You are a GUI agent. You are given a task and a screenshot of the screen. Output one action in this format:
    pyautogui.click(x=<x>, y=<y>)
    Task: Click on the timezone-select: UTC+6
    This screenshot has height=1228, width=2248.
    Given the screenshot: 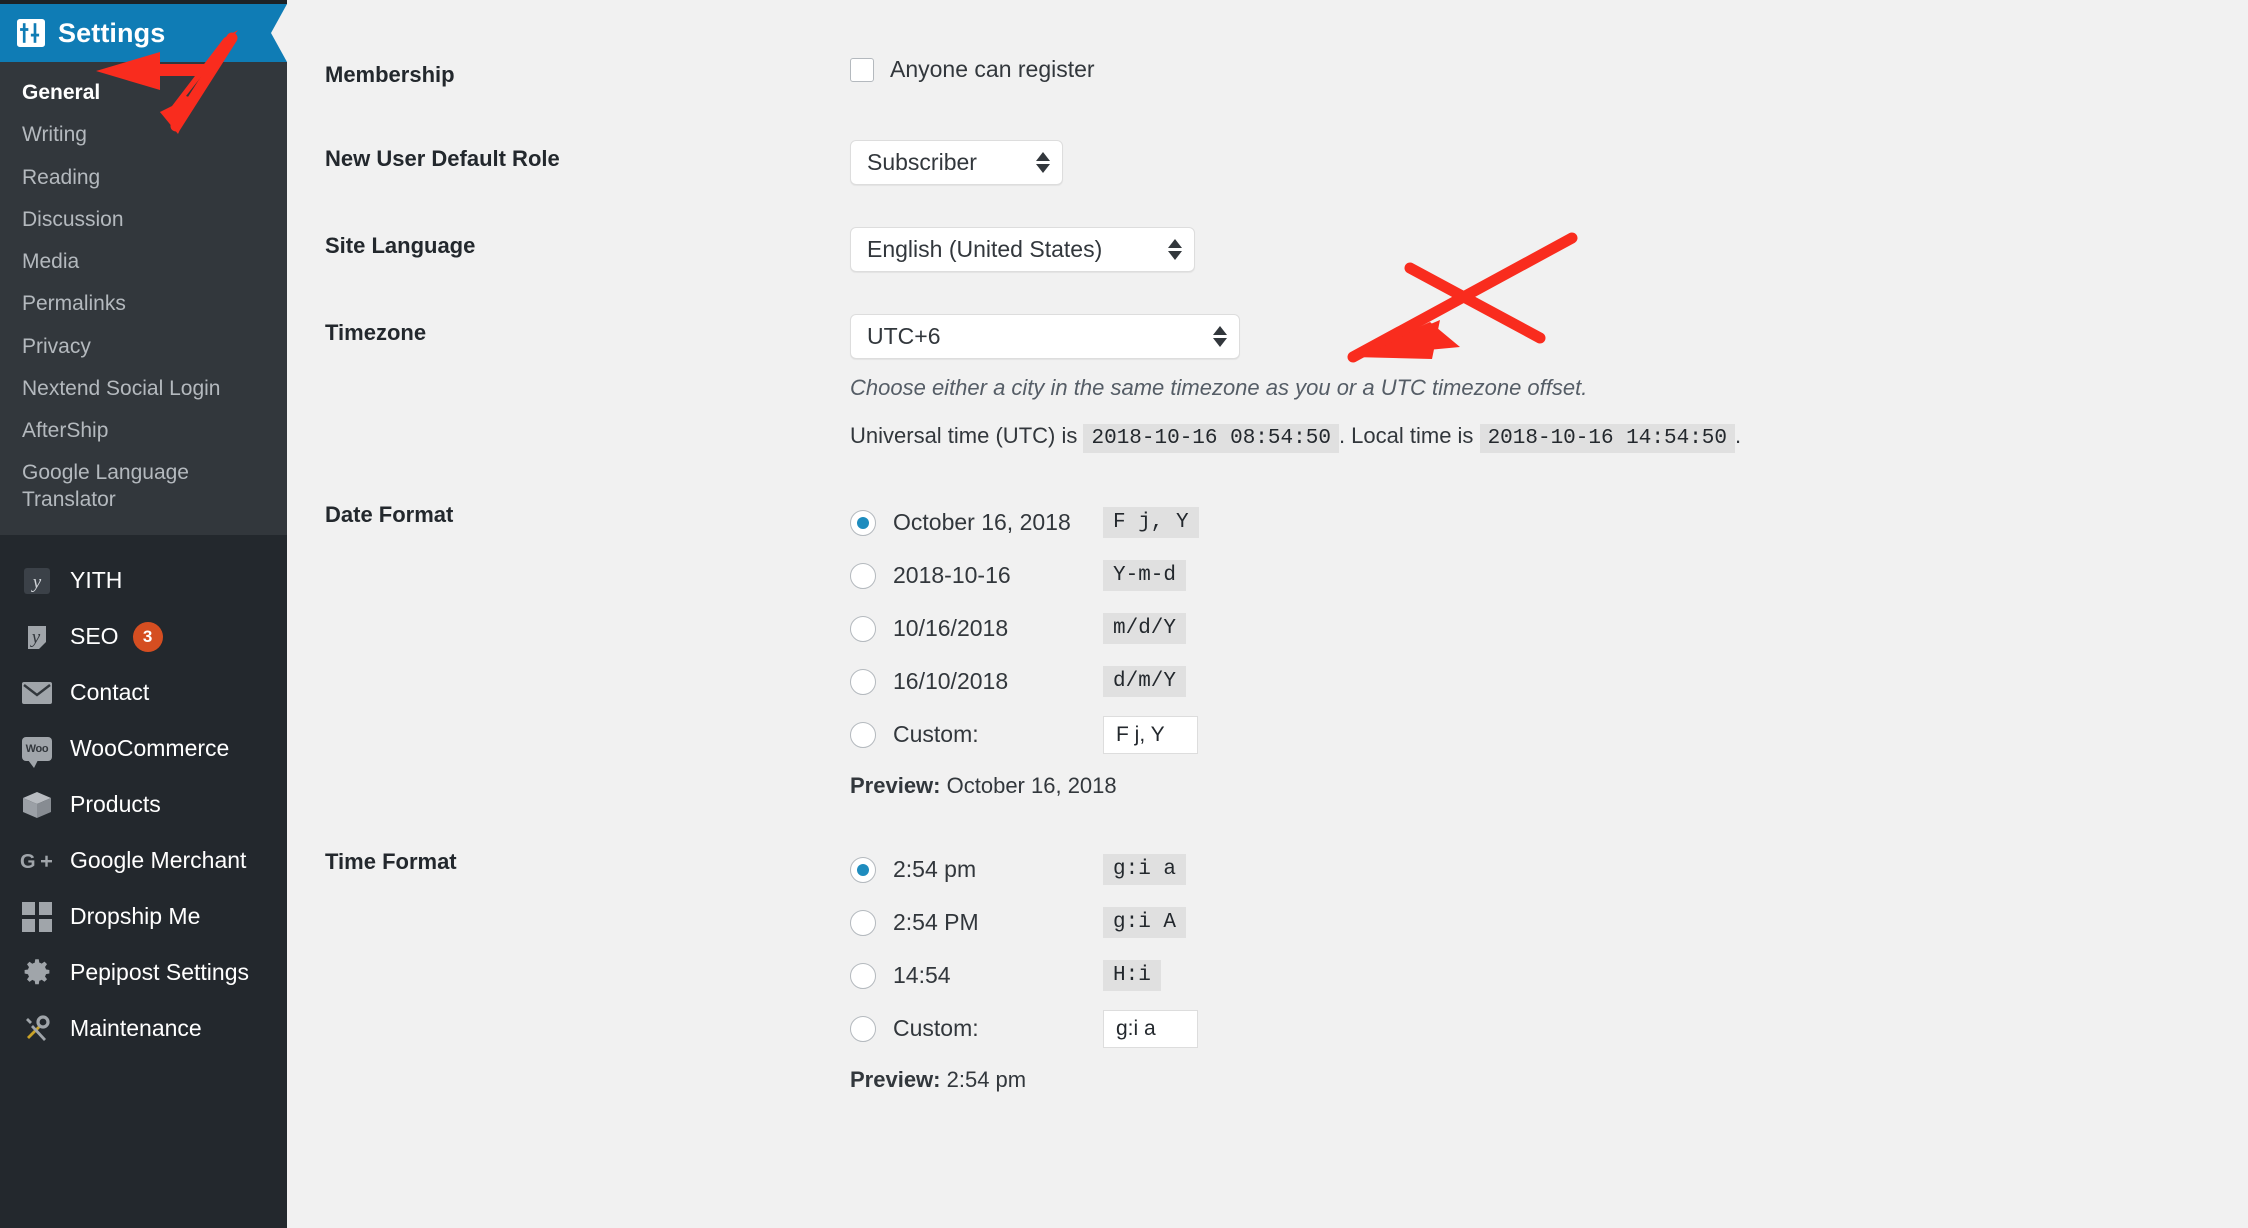 What is the action you would take?
    pyautogui.click(x=1045, y=336)
    